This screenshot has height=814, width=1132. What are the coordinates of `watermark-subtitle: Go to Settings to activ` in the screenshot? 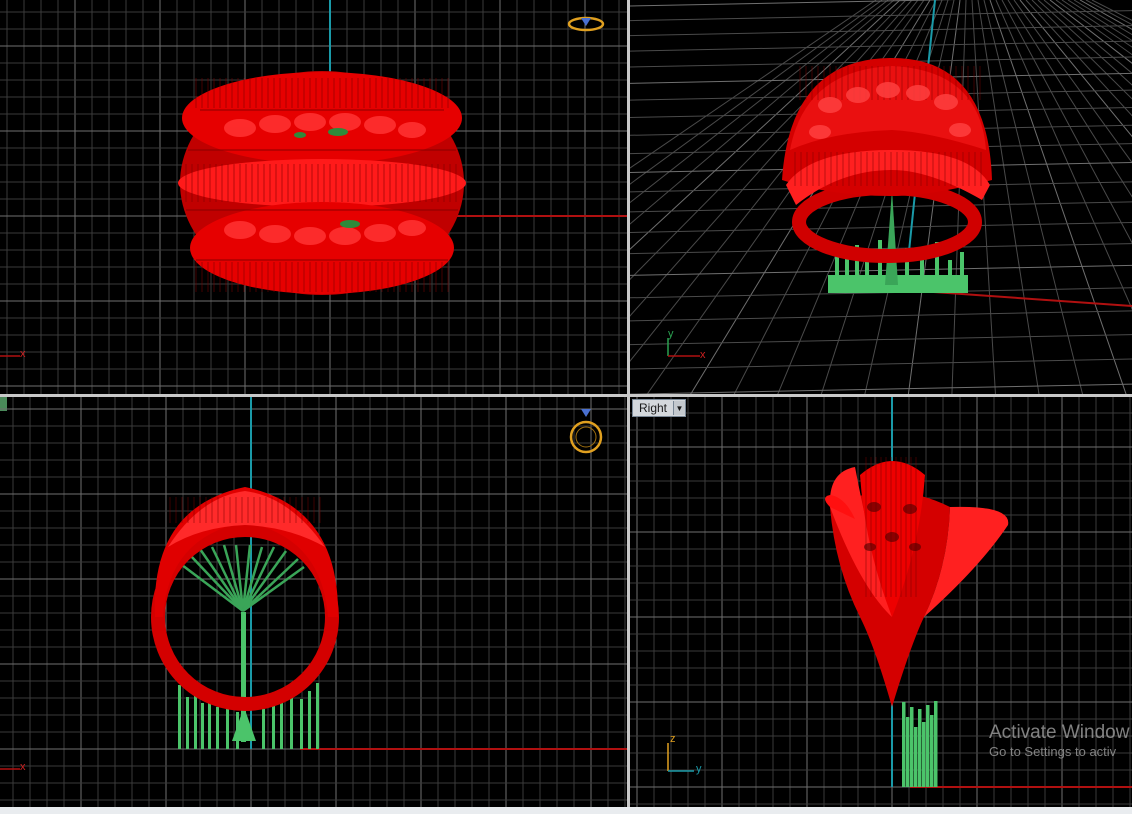 It's located at (1053, 751).